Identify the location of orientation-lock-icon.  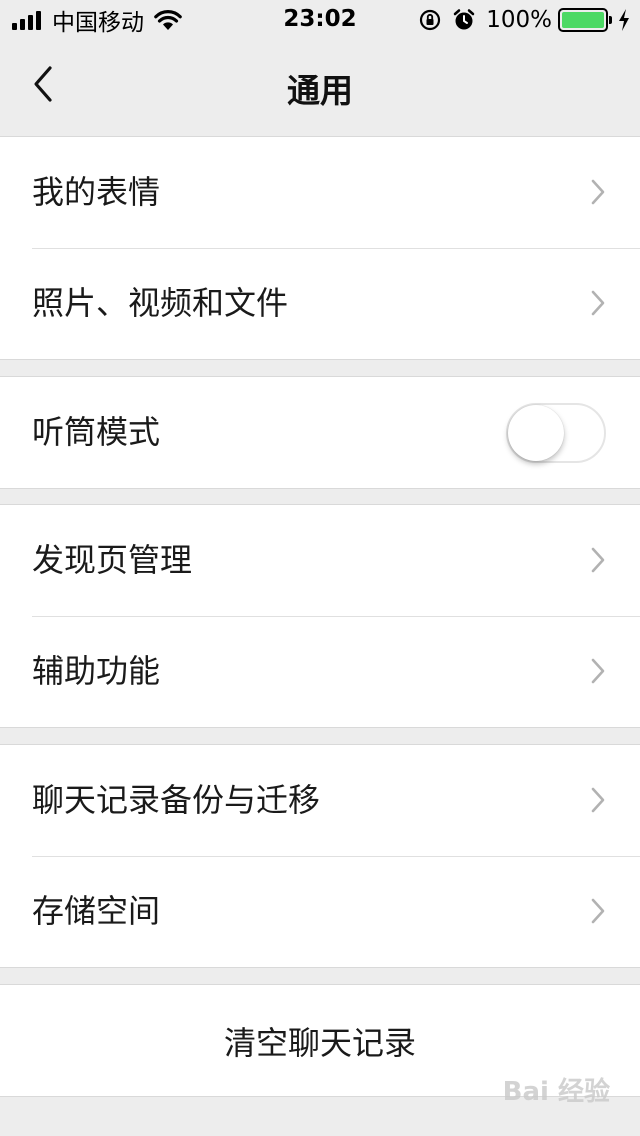
(430, 20).